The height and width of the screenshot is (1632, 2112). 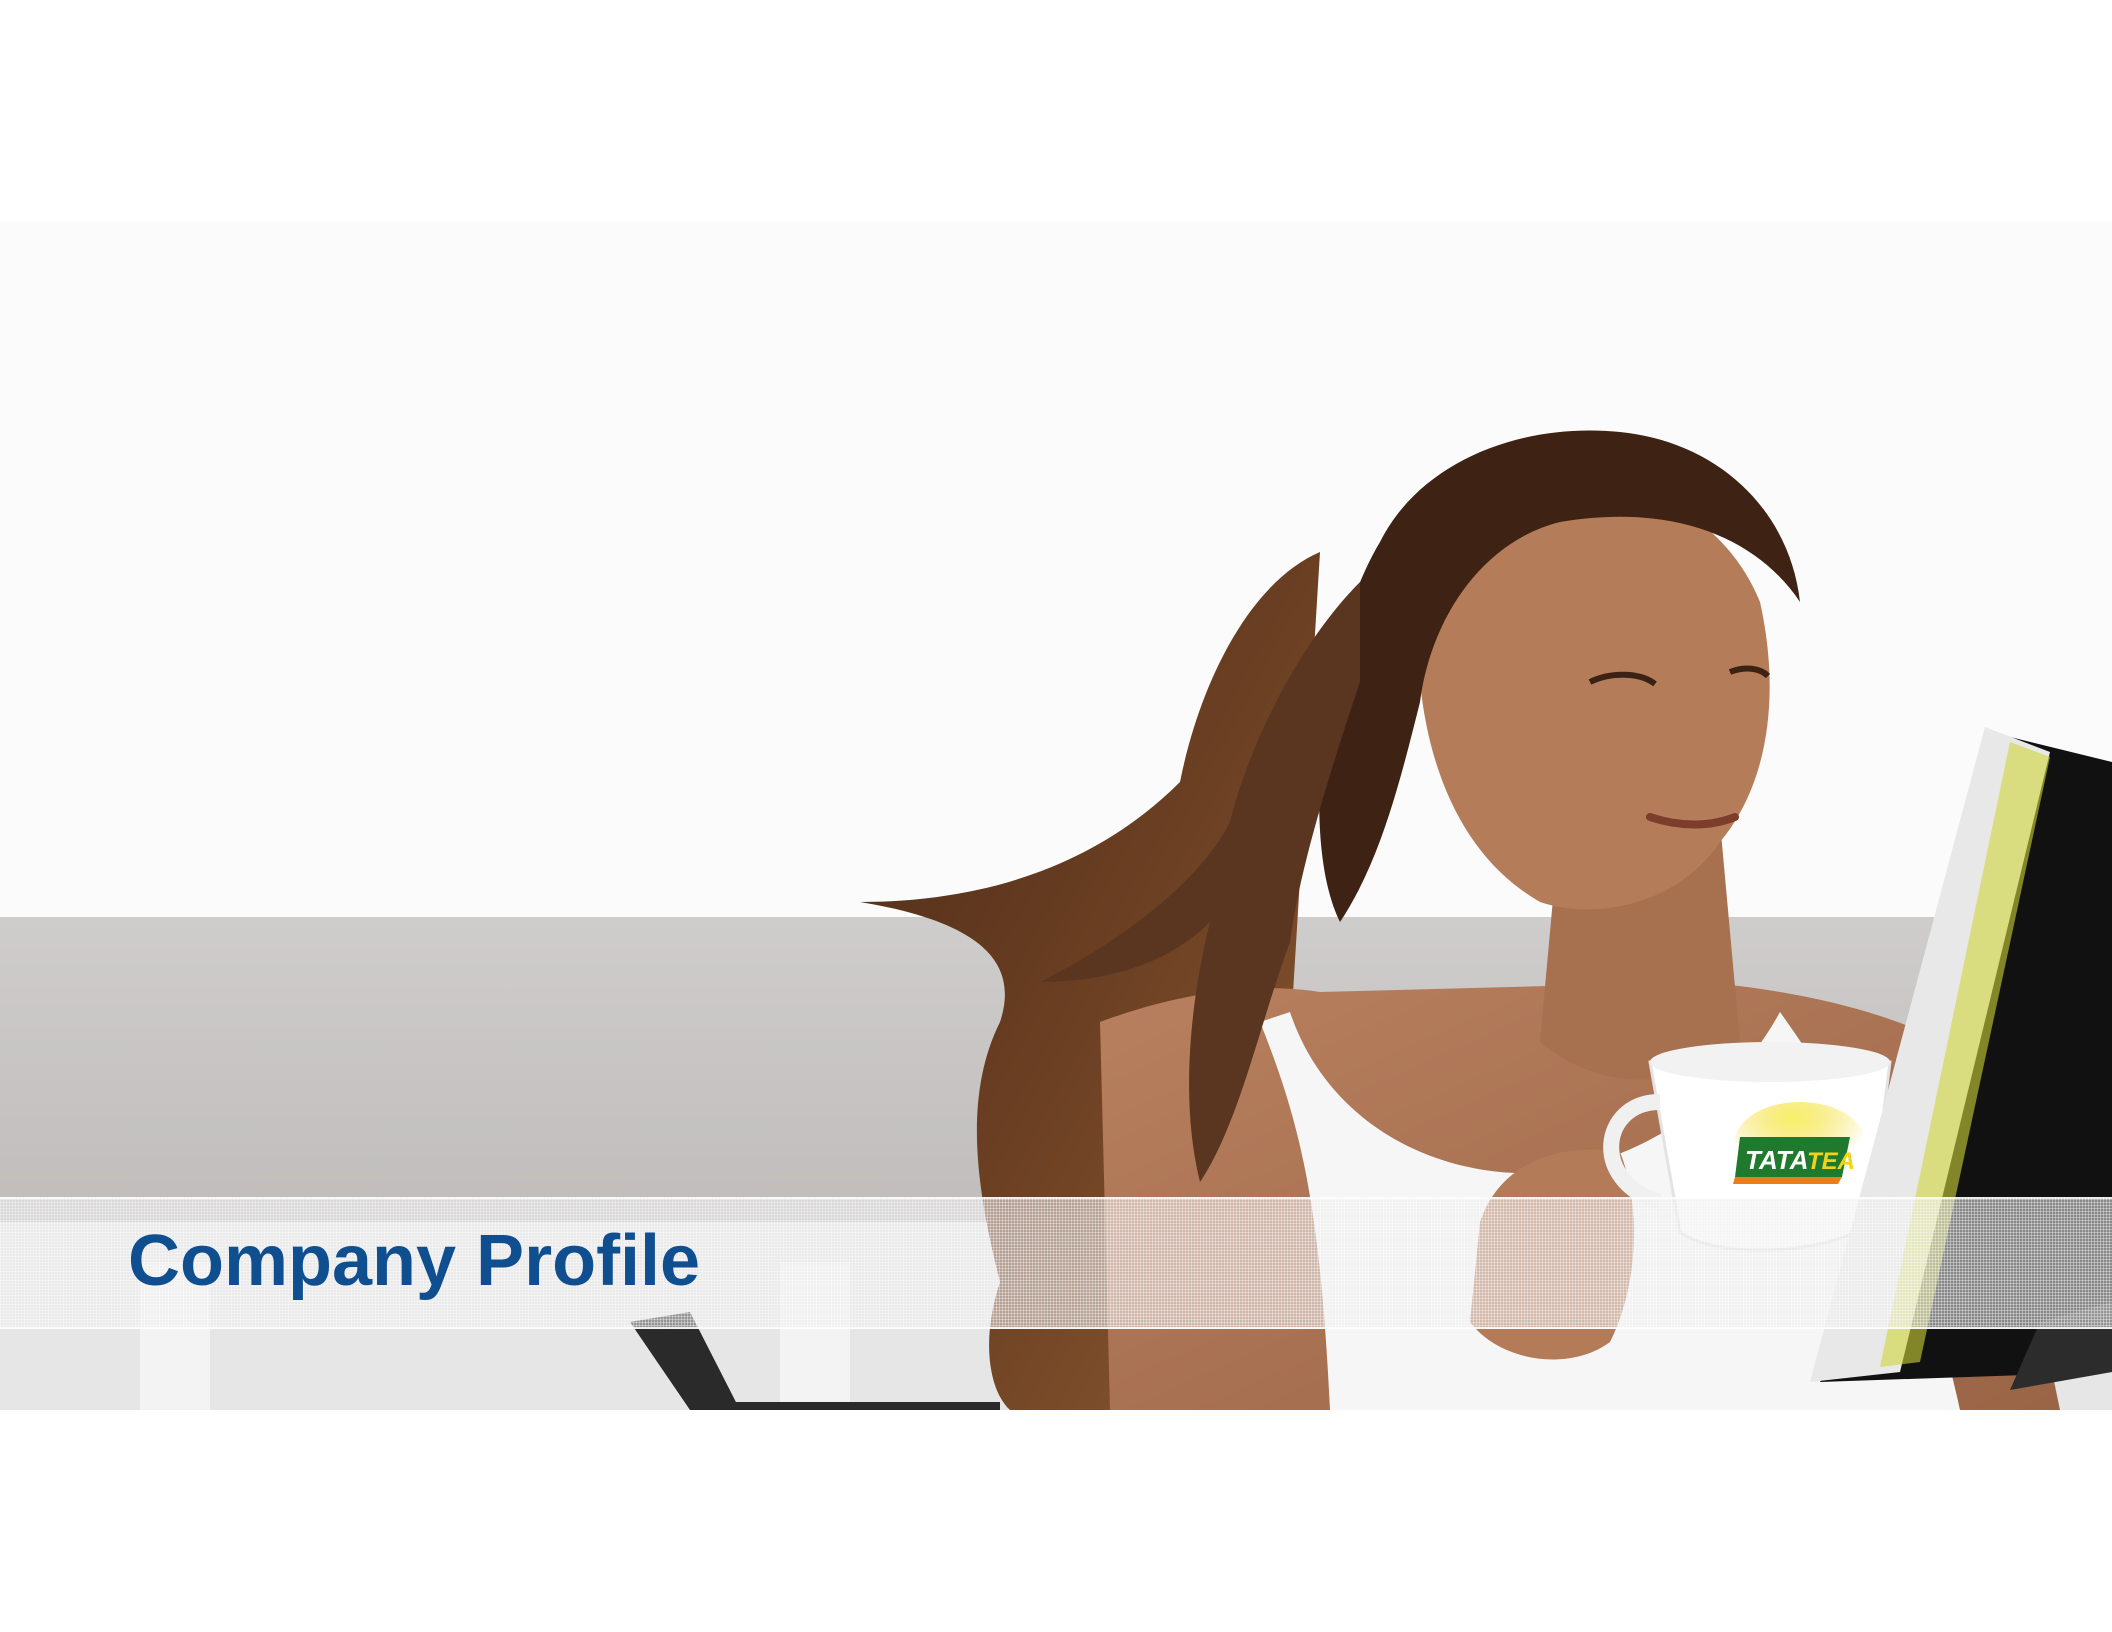 I want to click on logo-word-tea: TEA, so click(x=1831, y=1161).